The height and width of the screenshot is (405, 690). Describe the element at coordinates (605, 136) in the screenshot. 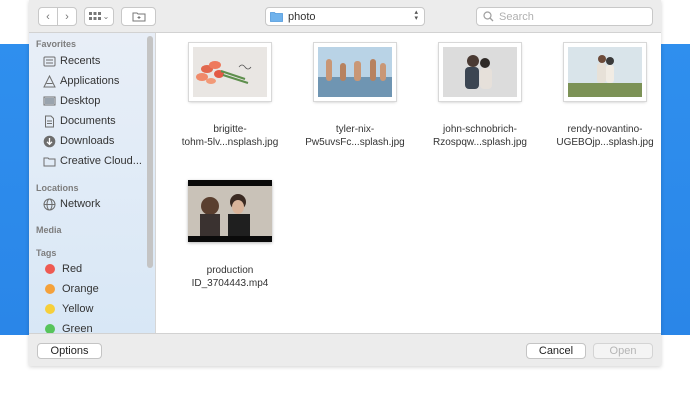

I see `file-name: rendy-novantino- UGEBOjp...splash.jpg` at that location.